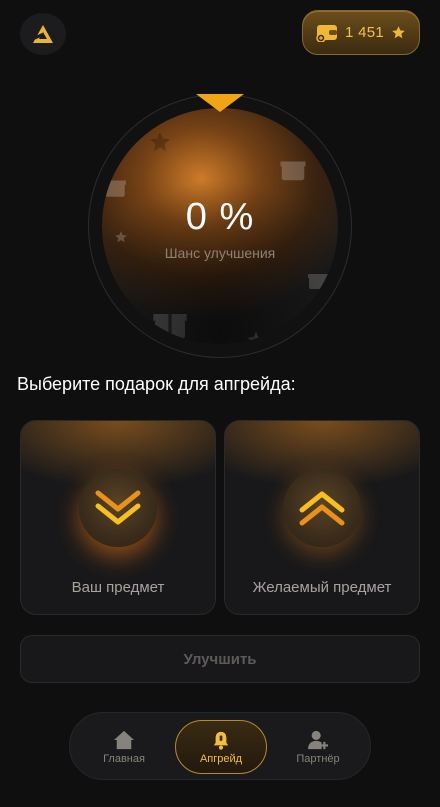 The image size is (440, 807). Describe the element at coordinates (318, 758) in the screenshot. I see `nav-label-partner: Партнёр` at that location.